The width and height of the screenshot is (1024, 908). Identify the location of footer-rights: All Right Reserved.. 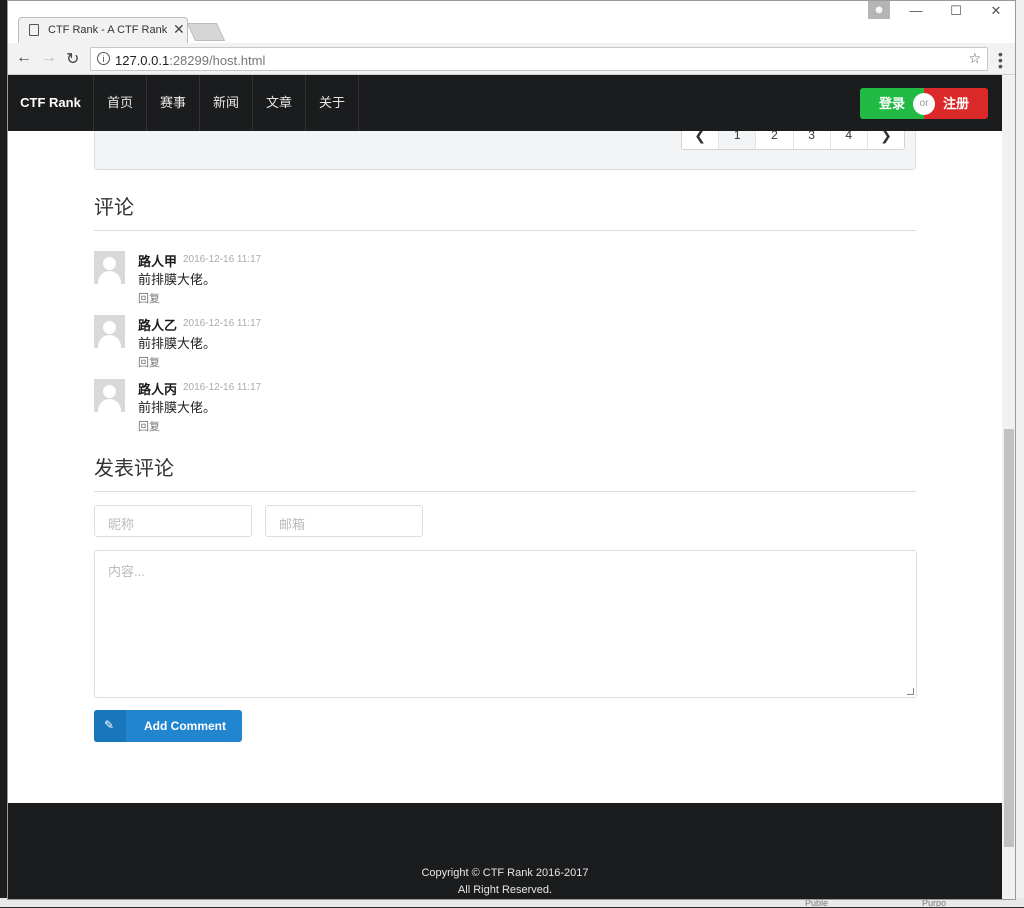
(505, 890).